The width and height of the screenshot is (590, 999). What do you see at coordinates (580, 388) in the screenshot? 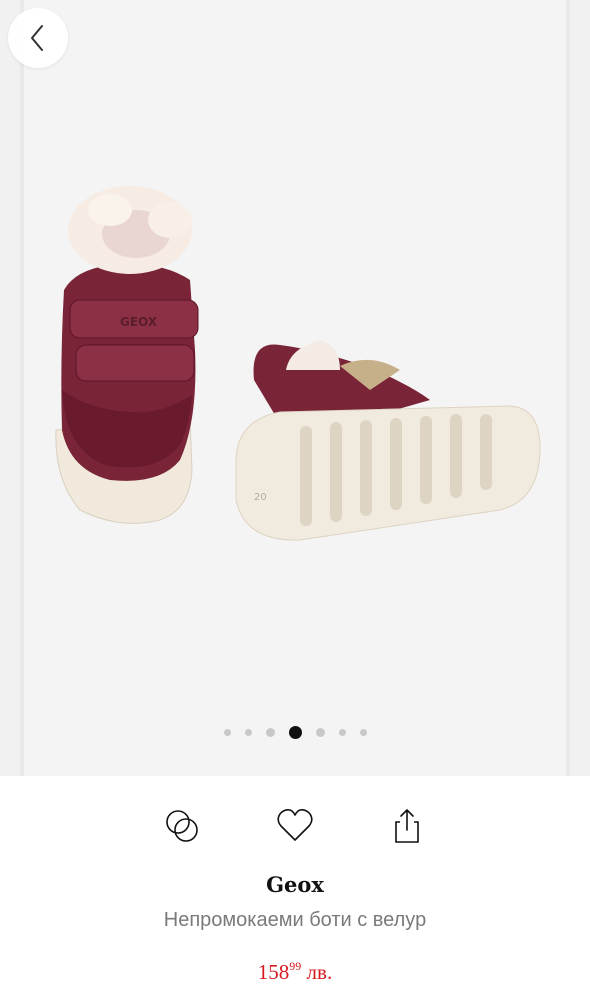
I see `next-slide-peek` at bounding box center [580, 388].